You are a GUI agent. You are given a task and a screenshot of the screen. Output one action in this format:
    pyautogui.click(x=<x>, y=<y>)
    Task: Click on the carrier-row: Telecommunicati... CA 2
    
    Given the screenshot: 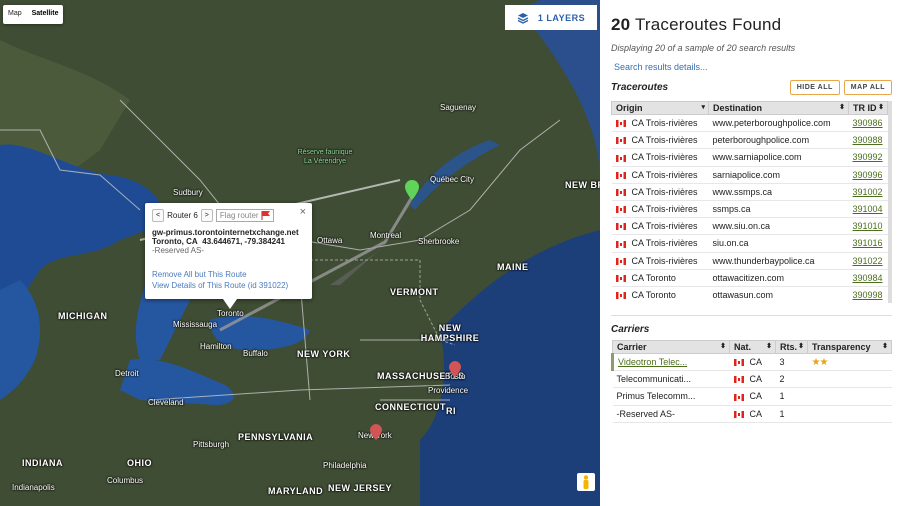 What is the action you would take?
    pyautogui.click(x=752, y=379)
    